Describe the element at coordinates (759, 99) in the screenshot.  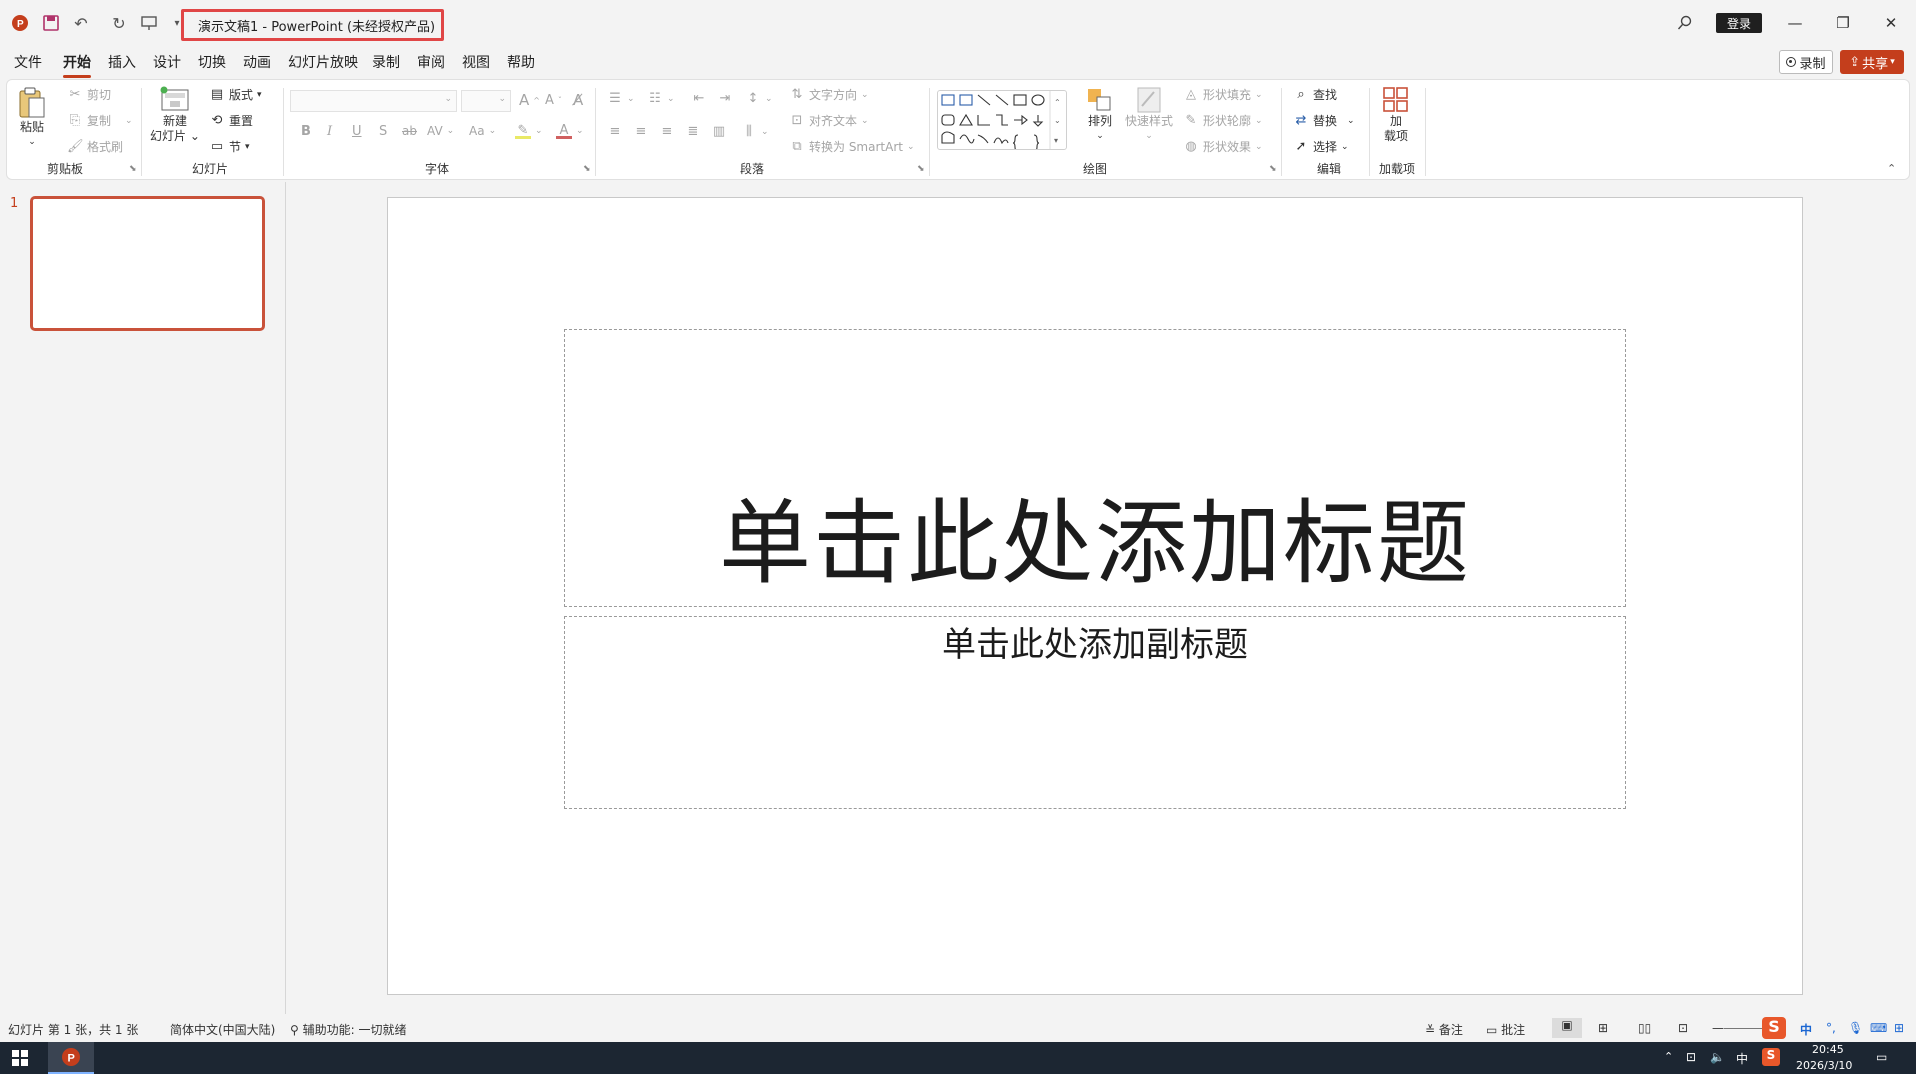
I see `line-spacing-button: ↕ ⌄` at that location.